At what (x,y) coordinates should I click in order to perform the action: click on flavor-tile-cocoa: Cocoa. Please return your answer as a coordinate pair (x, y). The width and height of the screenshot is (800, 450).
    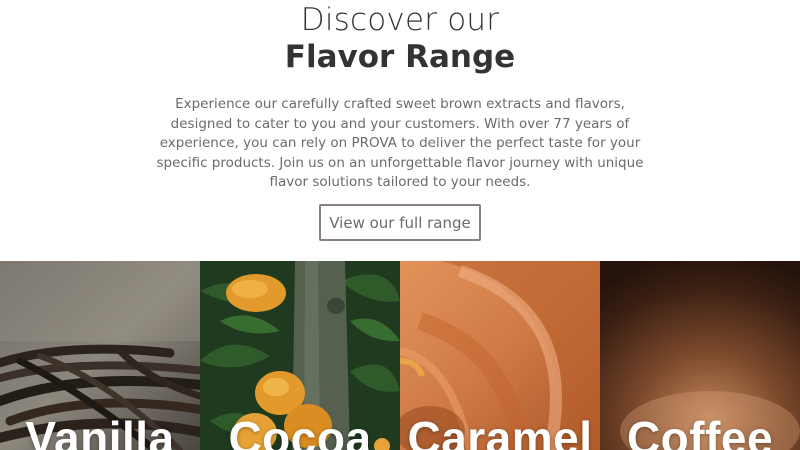
    Looking at the image, I should click on (300, 355).